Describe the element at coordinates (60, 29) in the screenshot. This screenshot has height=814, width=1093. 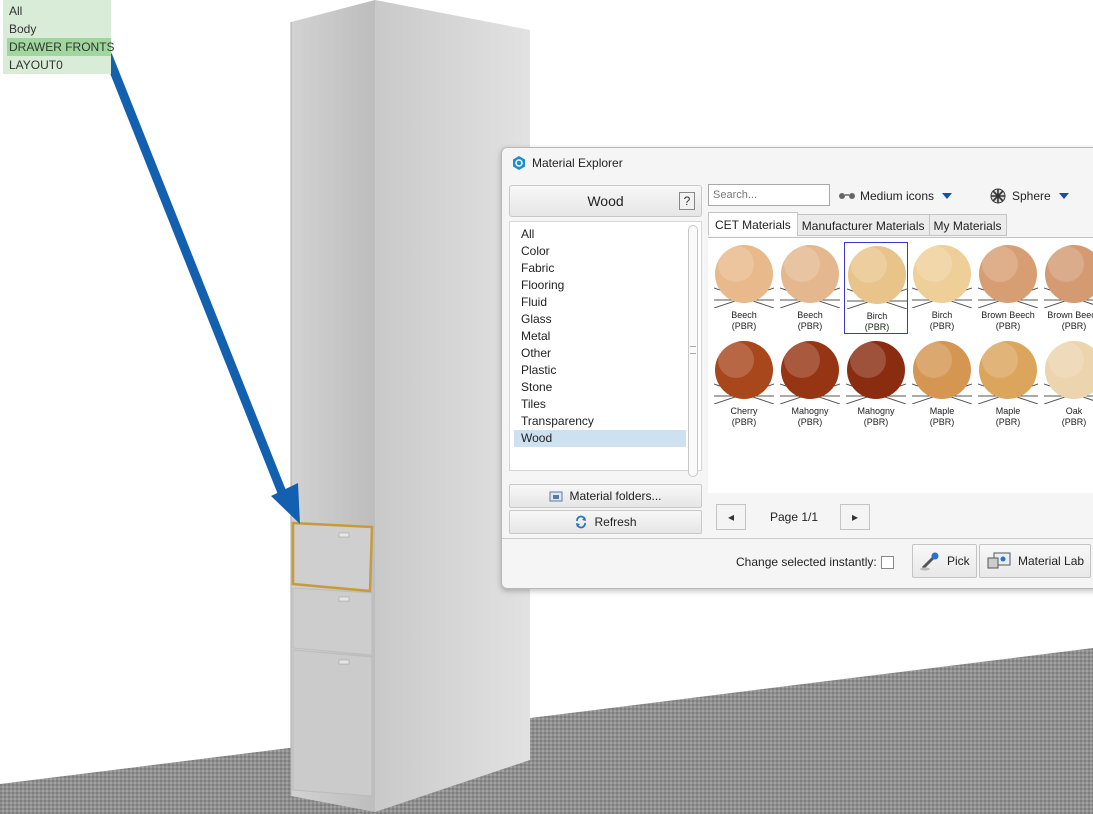
I see `layer-item-body: Body` at that location.